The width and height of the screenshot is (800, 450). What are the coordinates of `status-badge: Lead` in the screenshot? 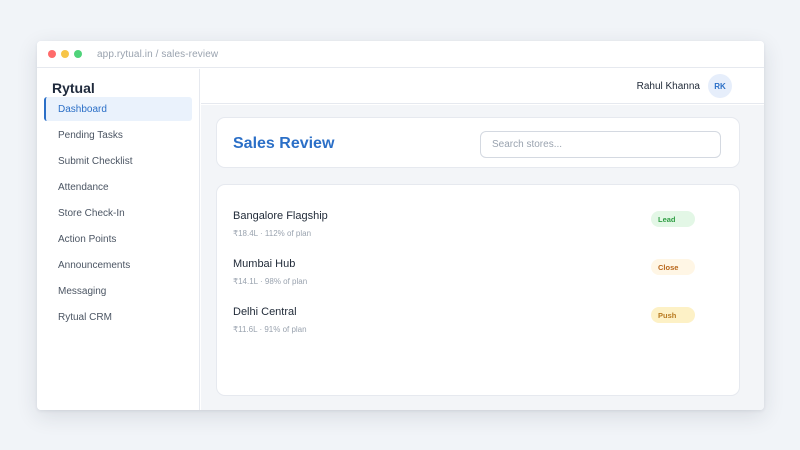 It's located at (673, 219).